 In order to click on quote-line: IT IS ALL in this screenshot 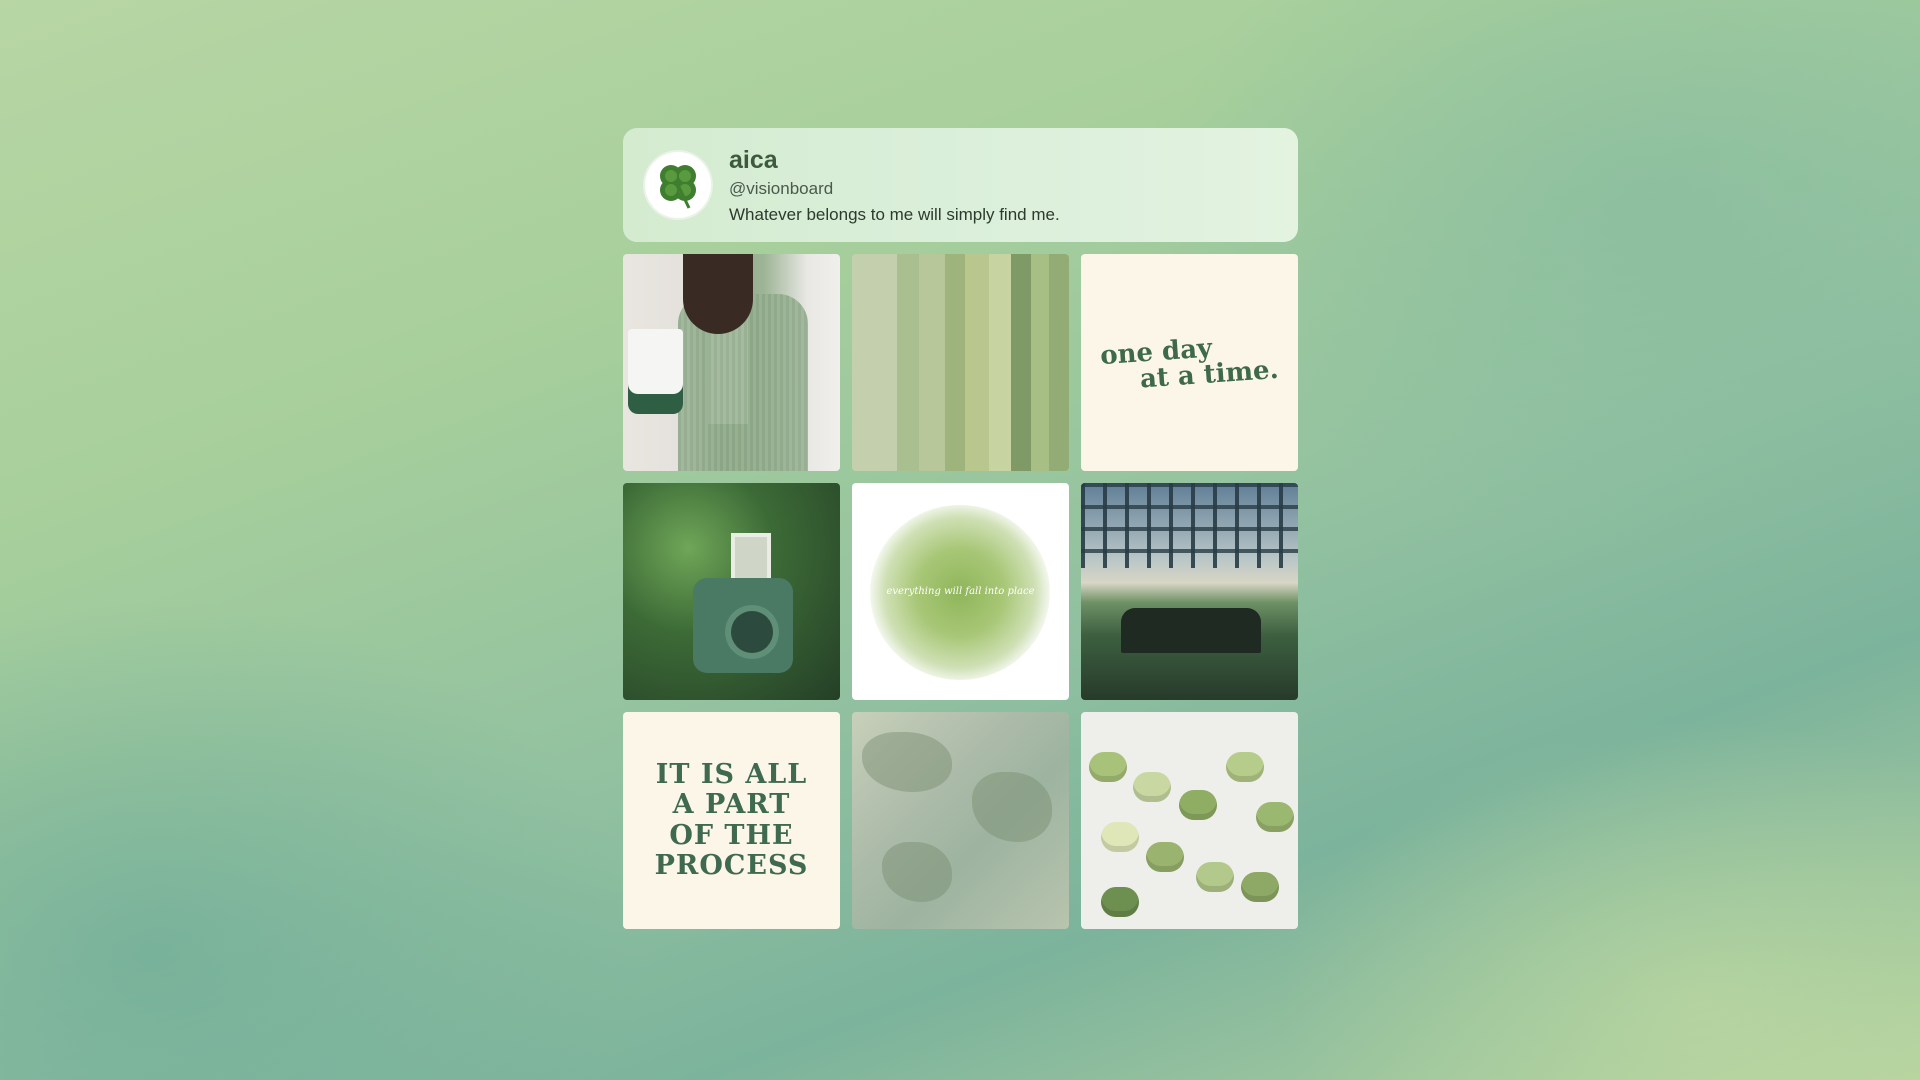, I will do `click(731, 775)`.